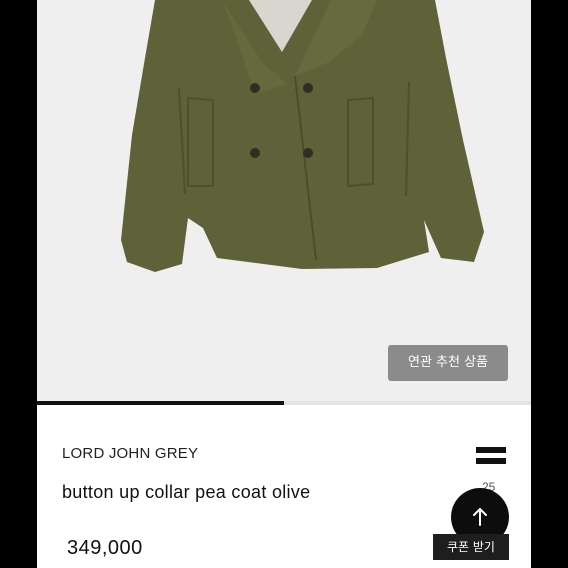 Image resolution: width=568 pixels, height=568 pixels. I want to click on share-icon-bar-top, so click(491, 450).